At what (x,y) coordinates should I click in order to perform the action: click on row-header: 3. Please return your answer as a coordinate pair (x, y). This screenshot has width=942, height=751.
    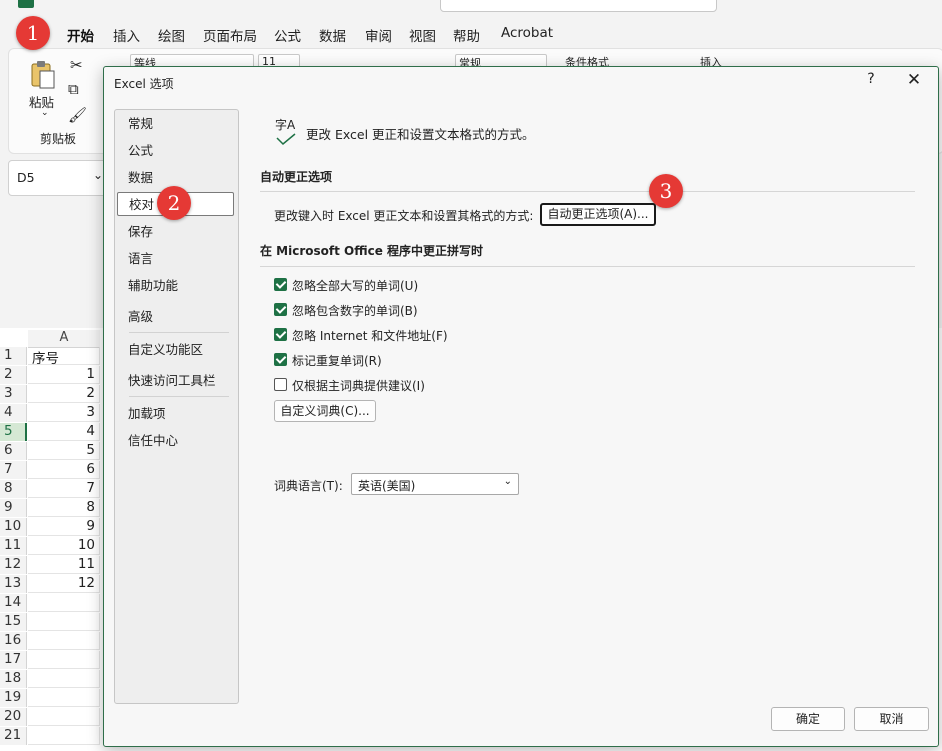
    Looking at the image, I should click on (13, 394).